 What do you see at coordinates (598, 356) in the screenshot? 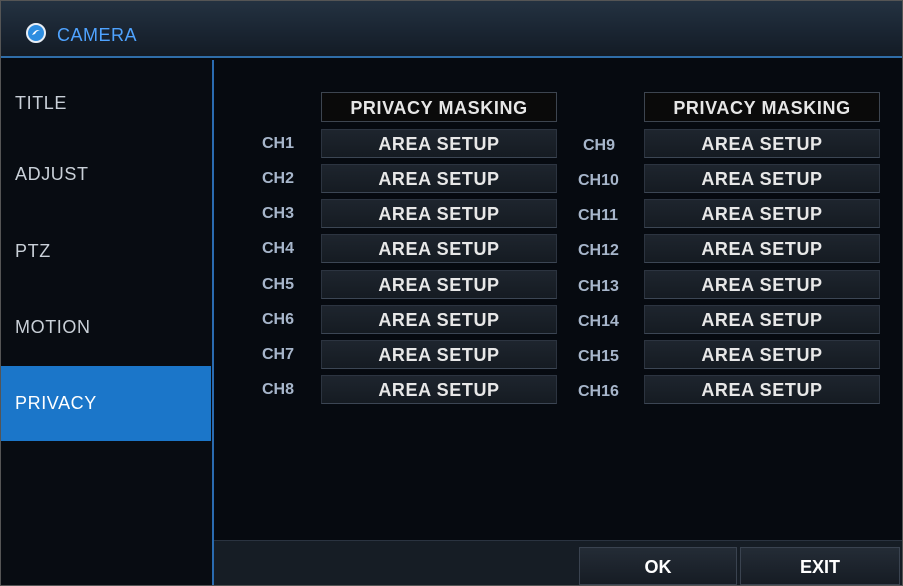
I see `channel-label: CH15` at bounding box center [598, 356].